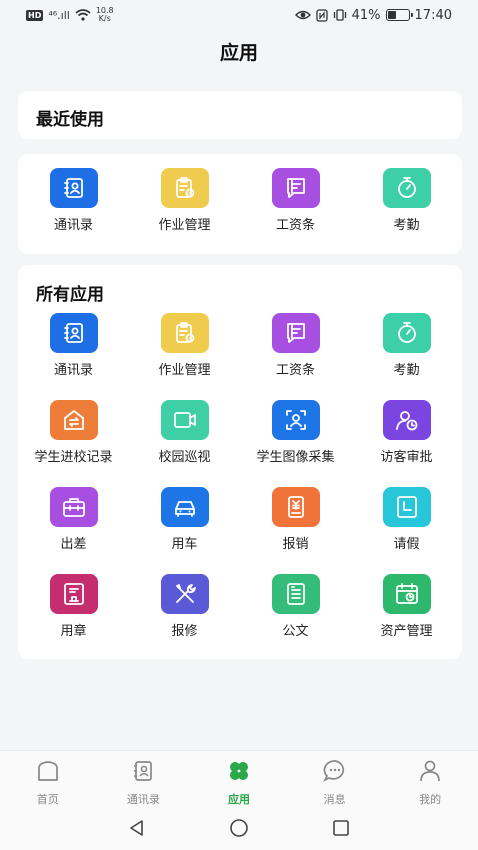 This screenshot has width=478, height=850. What do you see at coordinates (238, 799) in the screenshot?
I see `tab-label: 应用` at bounding box center [238, 799].